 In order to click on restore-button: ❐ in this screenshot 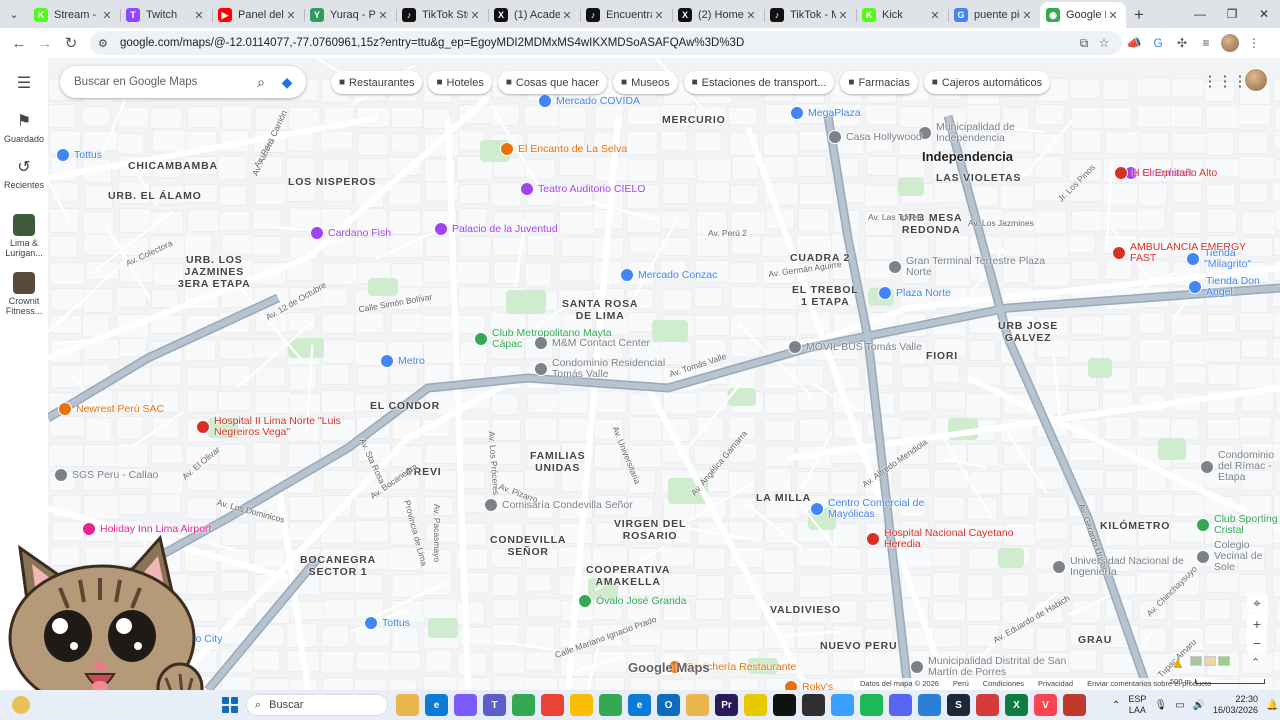, I will do `click(1232, 14)`.